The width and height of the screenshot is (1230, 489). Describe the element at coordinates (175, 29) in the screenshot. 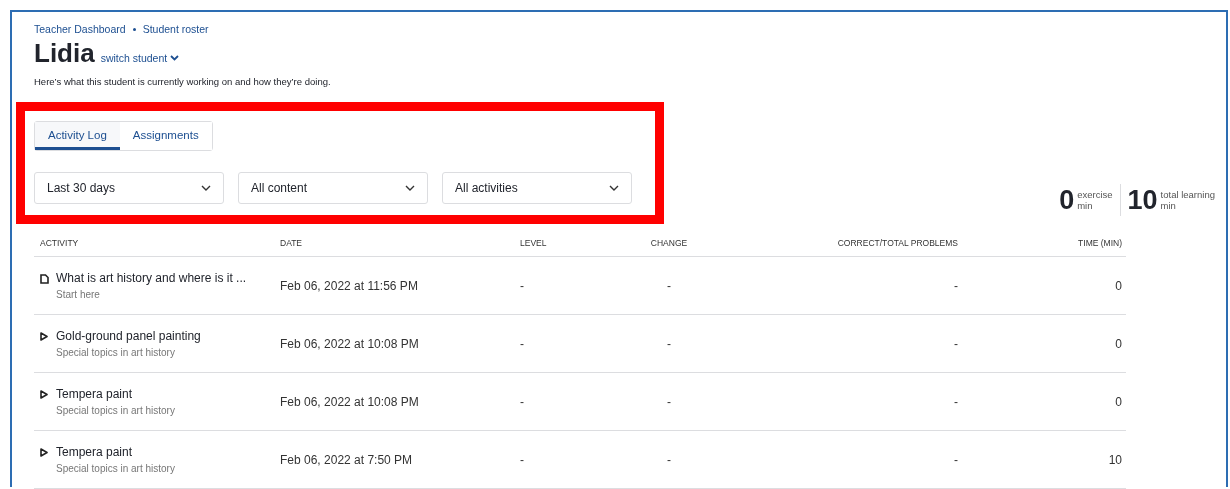

I see `breadcrumb-link: Student roster` at that location.